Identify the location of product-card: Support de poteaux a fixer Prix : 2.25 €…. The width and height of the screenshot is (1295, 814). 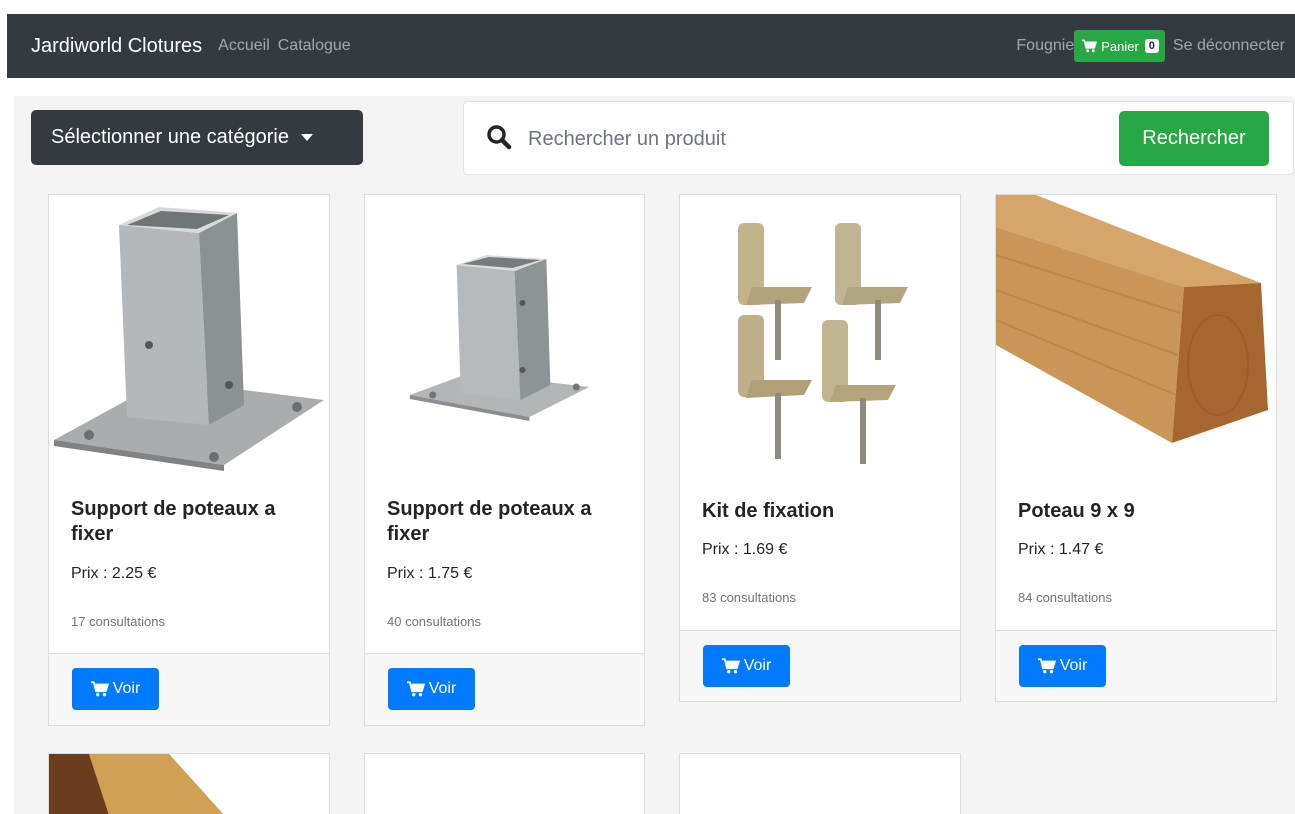
(189, 460).